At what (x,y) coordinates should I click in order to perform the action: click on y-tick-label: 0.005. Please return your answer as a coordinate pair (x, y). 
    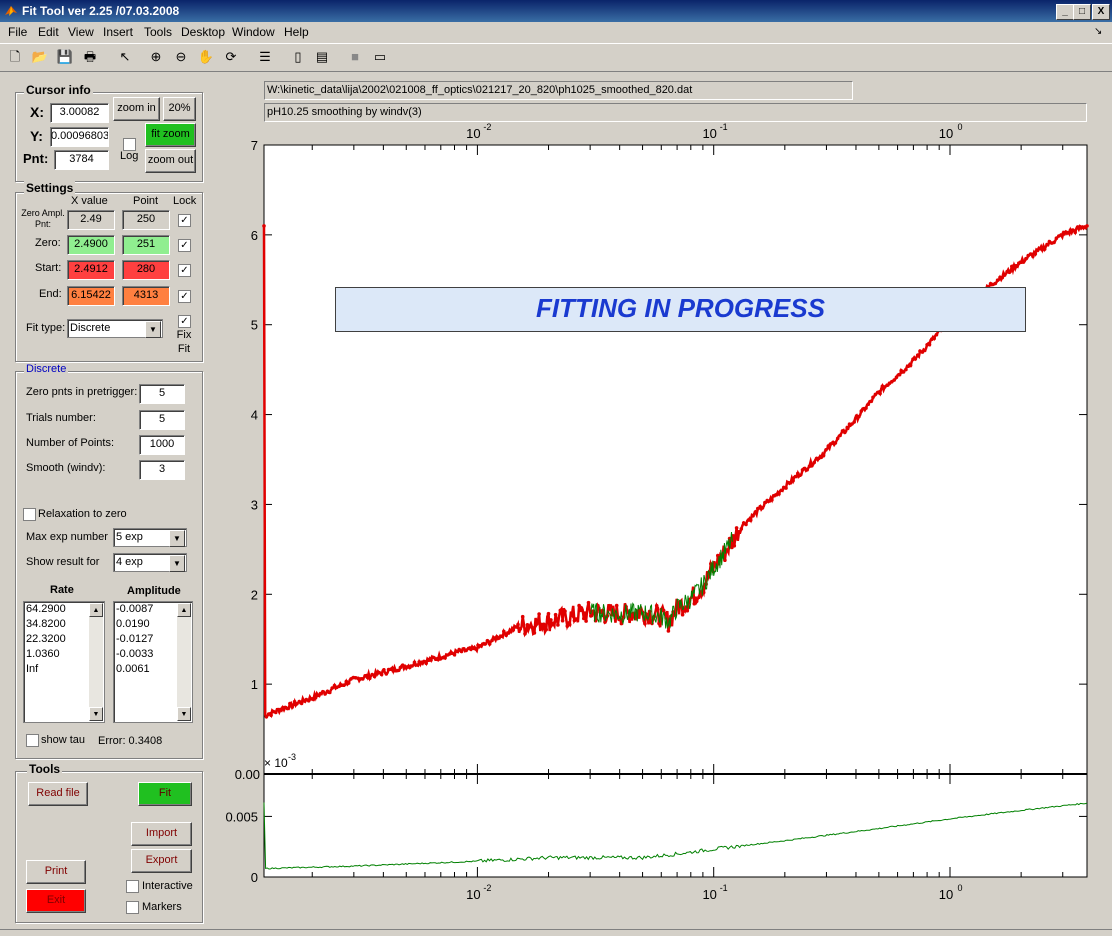
    Looking at the image, I should click on (241, 816).